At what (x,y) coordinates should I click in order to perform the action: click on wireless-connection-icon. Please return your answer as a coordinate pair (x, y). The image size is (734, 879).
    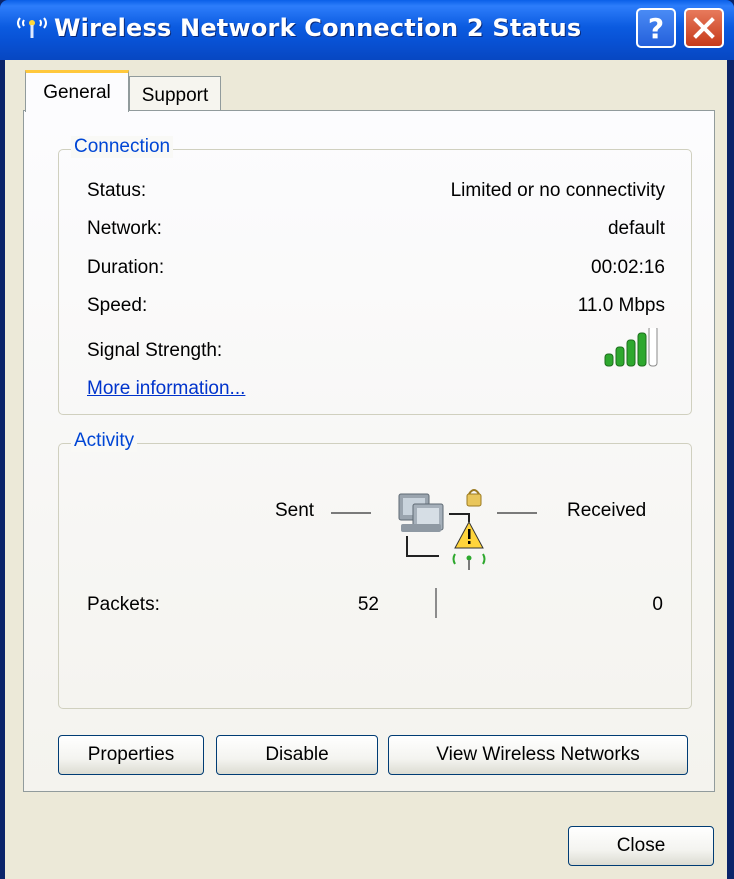
    Looking at the image, I should click on (32, 27).